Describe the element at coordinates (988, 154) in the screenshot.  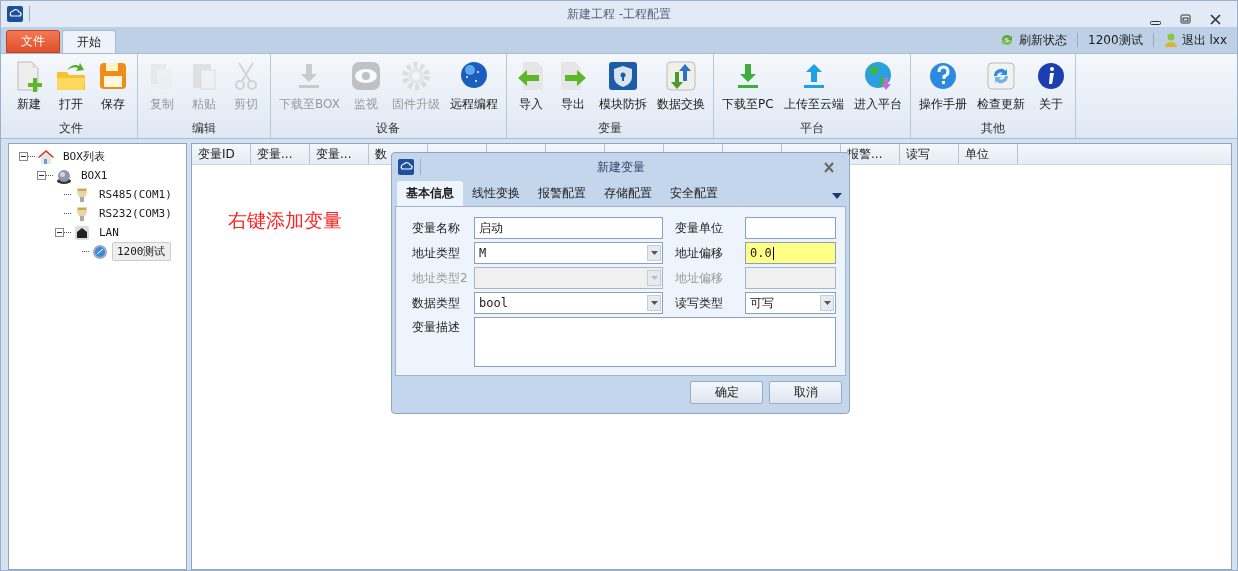
I see `column-header: 单位` at that location.